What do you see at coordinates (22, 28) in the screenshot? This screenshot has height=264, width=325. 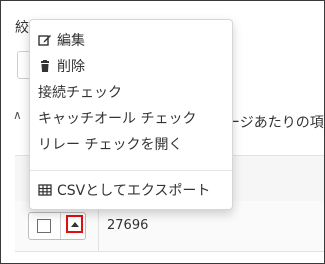 I see `filter-label: 絞` at bounding box center [22, 28].